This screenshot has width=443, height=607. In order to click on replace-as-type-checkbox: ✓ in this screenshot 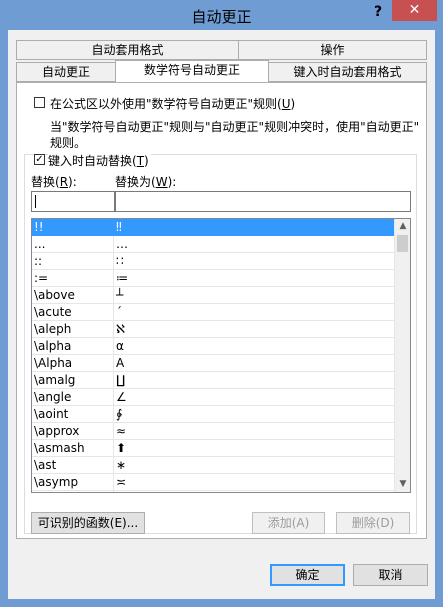, I will do `click(39, 159)`.